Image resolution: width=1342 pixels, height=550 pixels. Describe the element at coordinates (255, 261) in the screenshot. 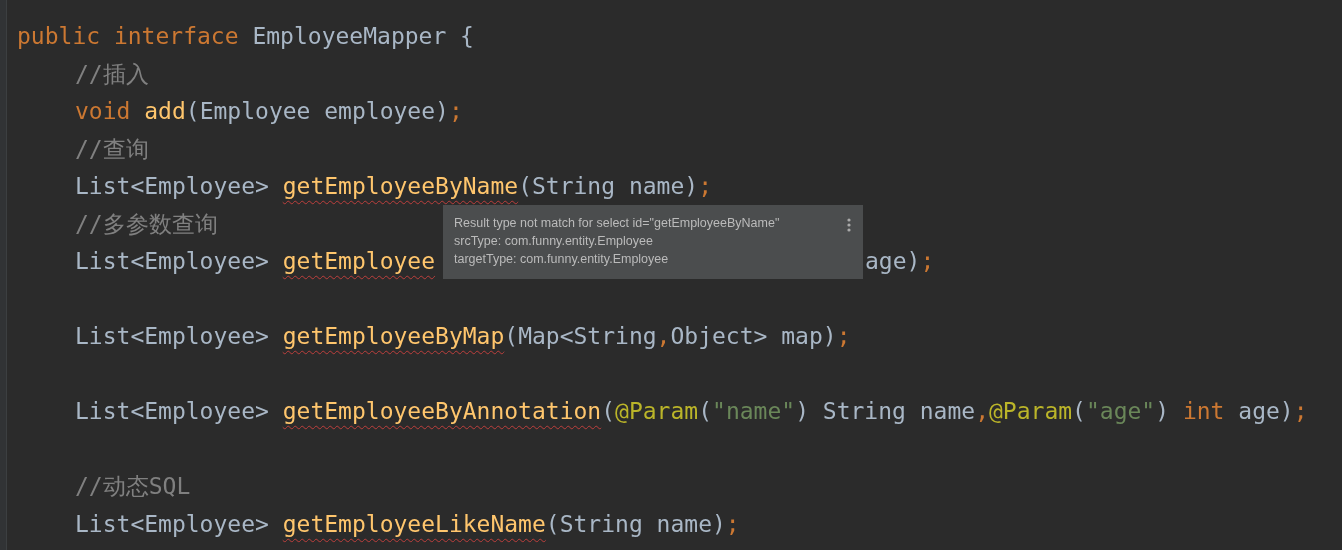

I see `code-line: List<Employee> getEmployee` at that location.